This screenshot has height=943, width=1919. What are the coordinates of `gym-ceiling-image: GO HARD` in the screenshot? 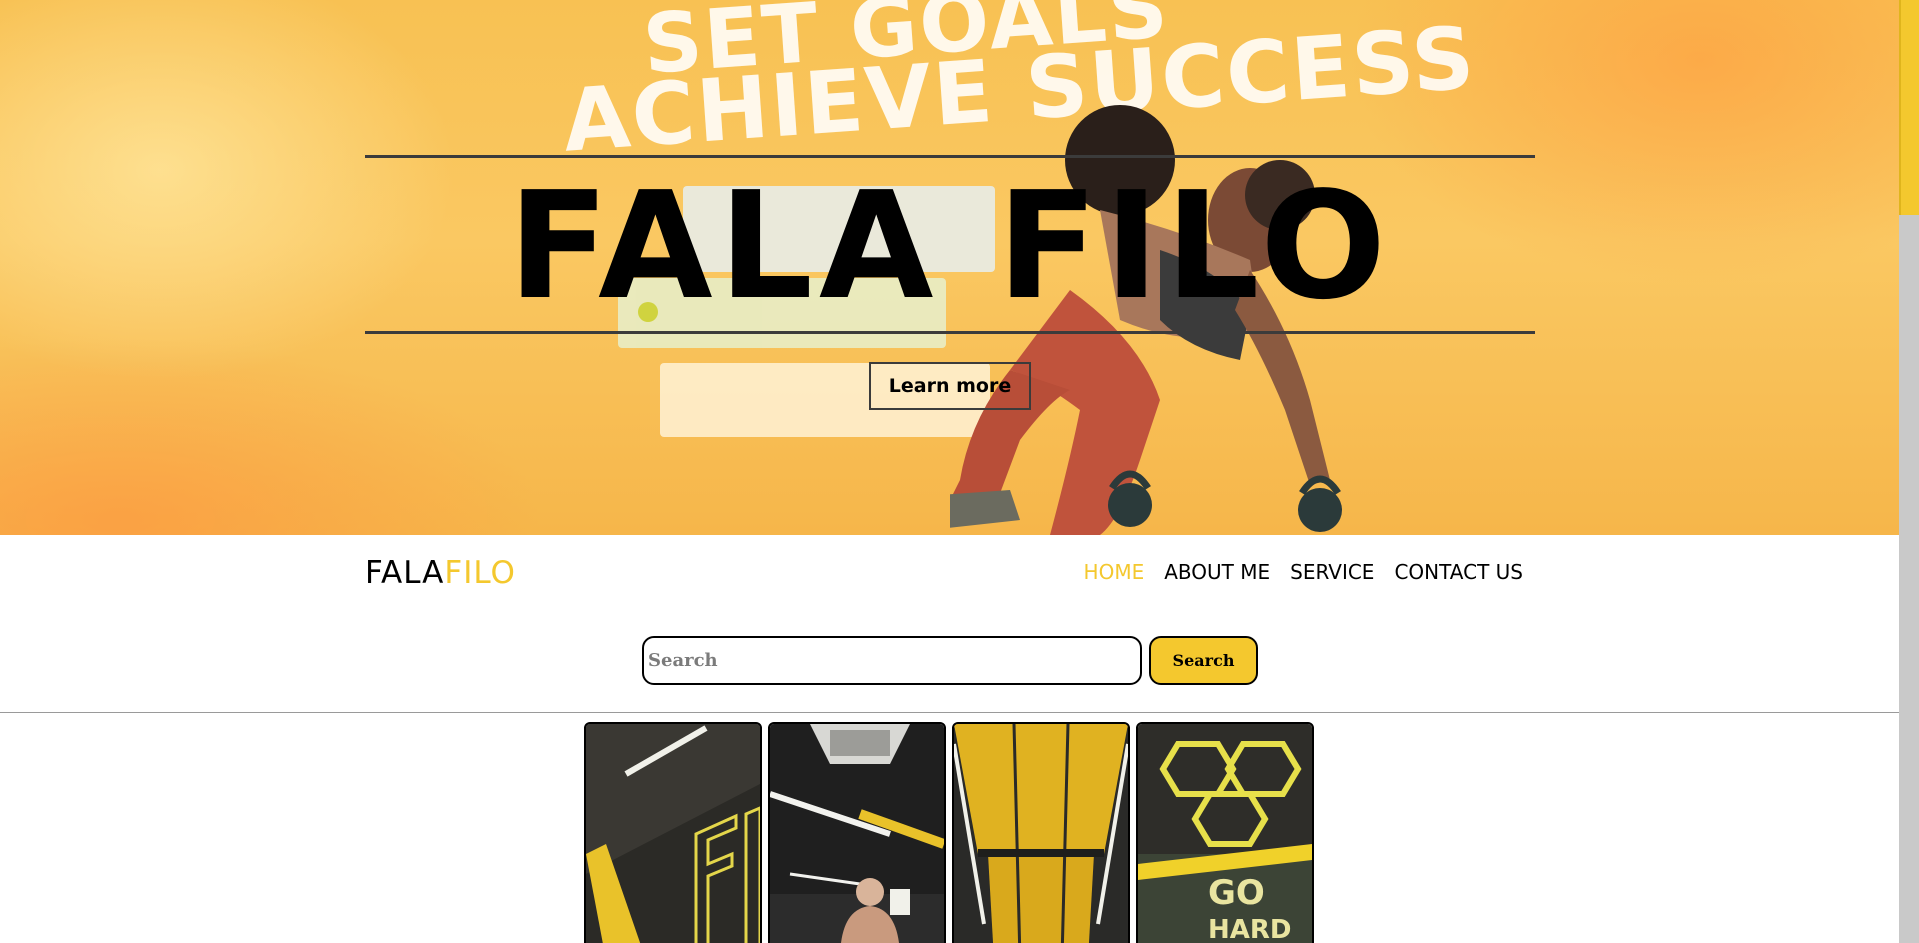 It's located at (1225, 833).